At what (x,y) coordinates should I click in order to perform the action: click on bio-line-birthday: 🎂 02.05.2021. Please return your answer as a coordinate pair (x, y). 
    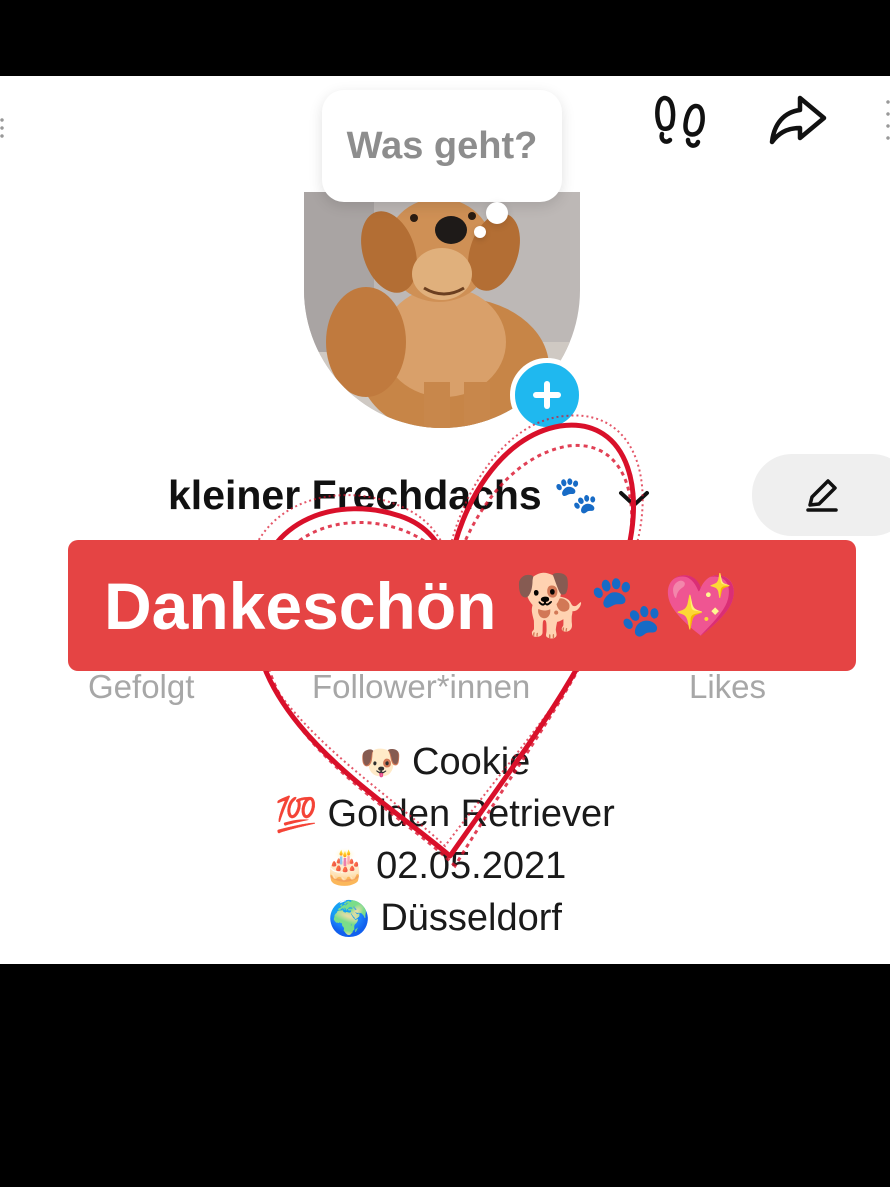
    Looking at the image, I should click on (445, 866).